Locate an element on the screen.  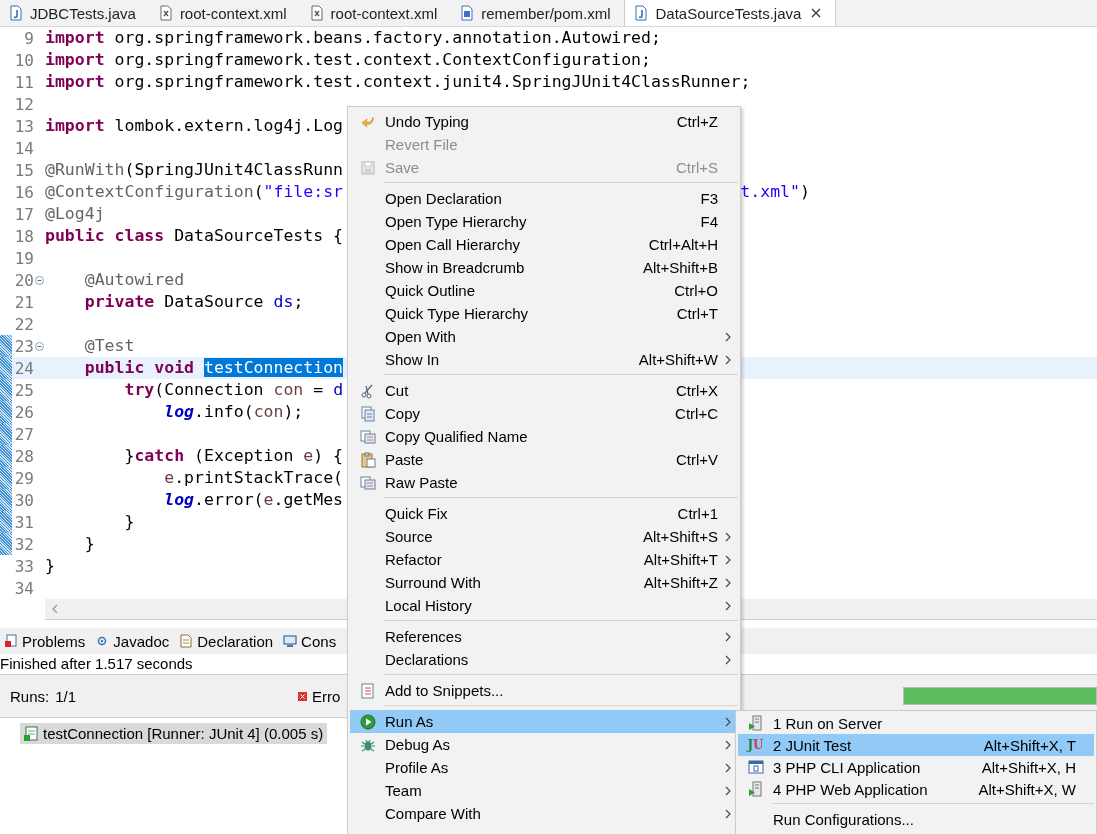
line-number: 34 is located at coordinates (23, 588).